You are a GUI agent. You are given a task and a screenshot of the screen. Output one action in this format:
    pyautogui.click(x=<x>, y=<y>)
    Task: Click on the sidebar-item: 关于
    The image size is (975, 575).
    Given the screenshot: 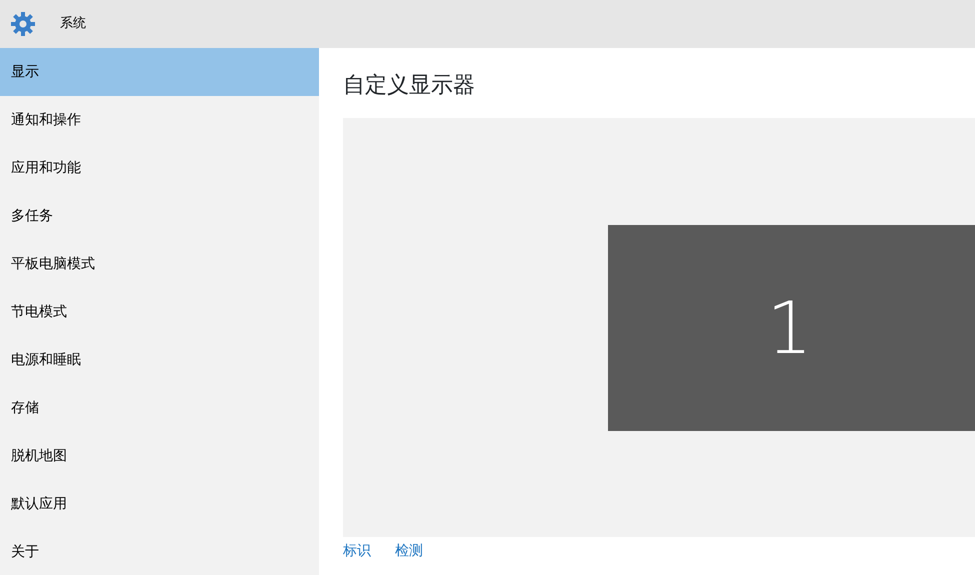 What is the action you would take?
    pyautogui.click(x=159, y=551)
    